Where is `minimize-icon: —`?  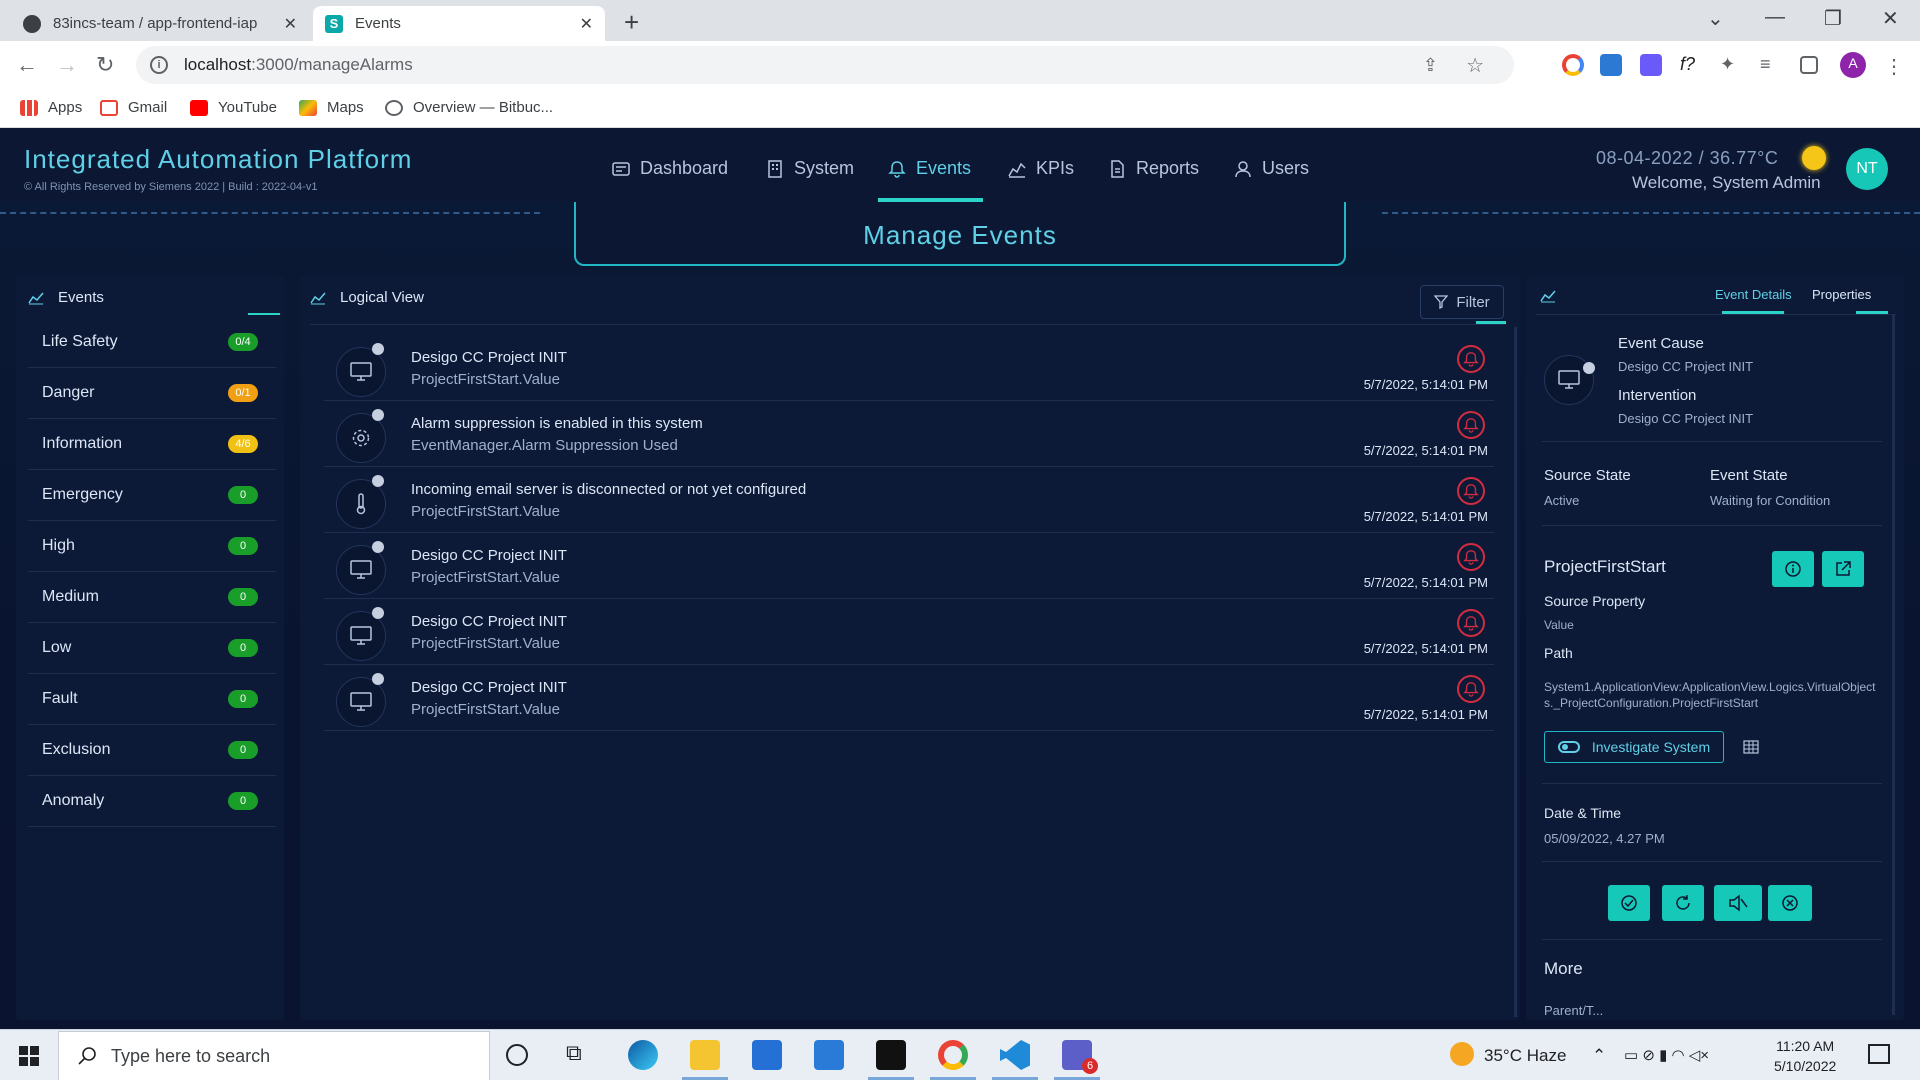 minimize-icon: — is located at coordinates (1775, 17).